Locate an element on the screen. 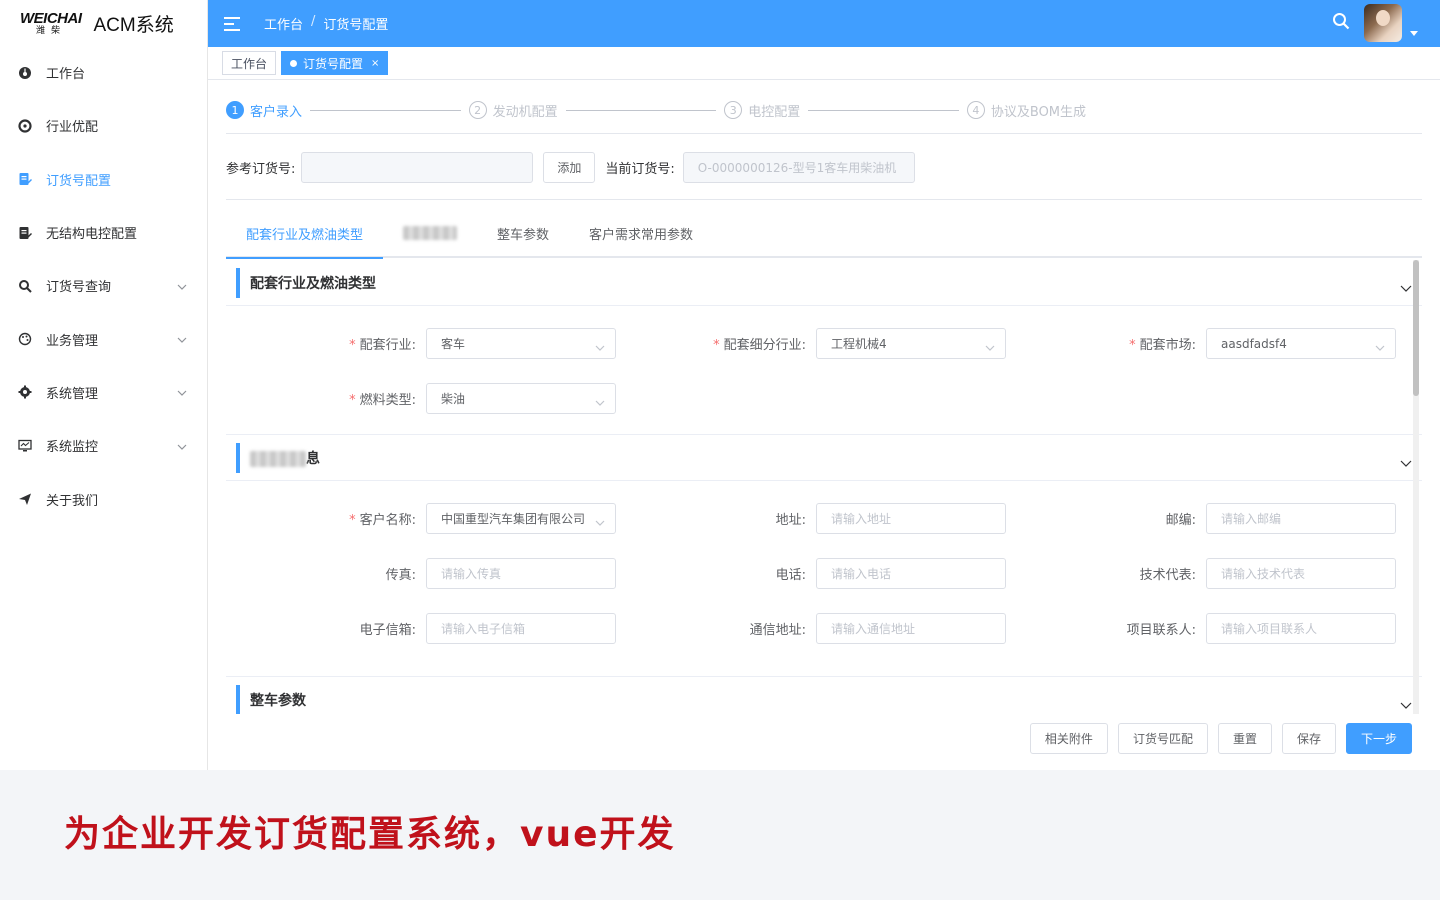  breadcrumb-home: 工作台 is located at coordinates (283, 23).